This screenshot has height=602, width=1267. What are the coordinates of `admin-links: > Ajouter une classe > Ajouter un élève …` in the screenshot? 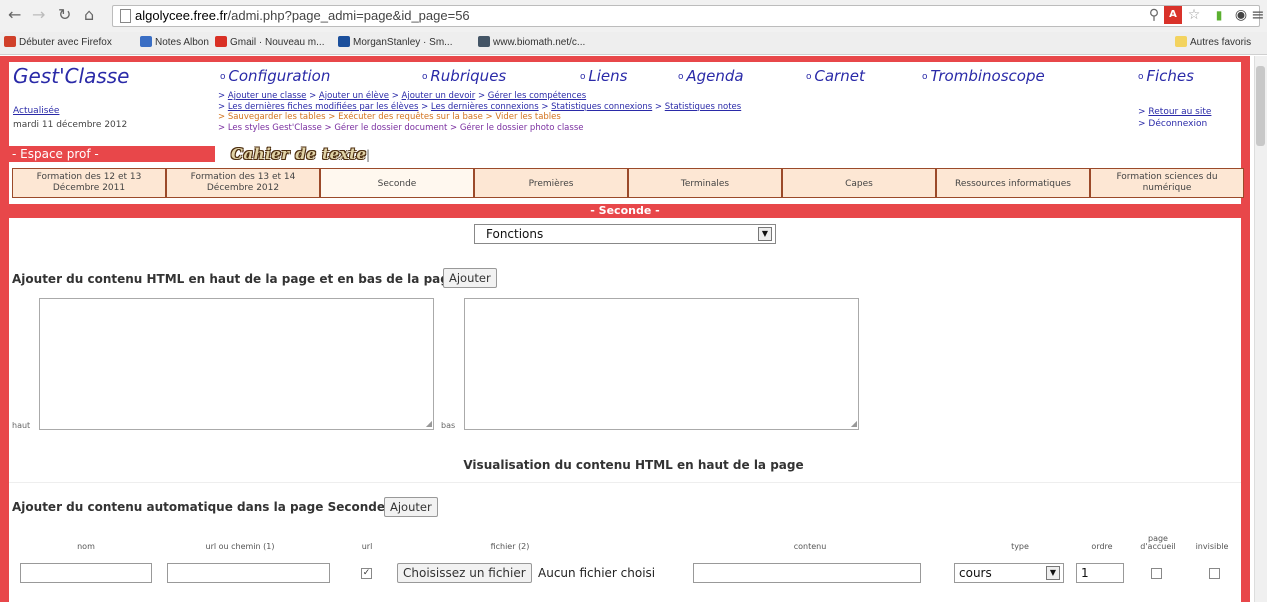 It's located at (479, 112).